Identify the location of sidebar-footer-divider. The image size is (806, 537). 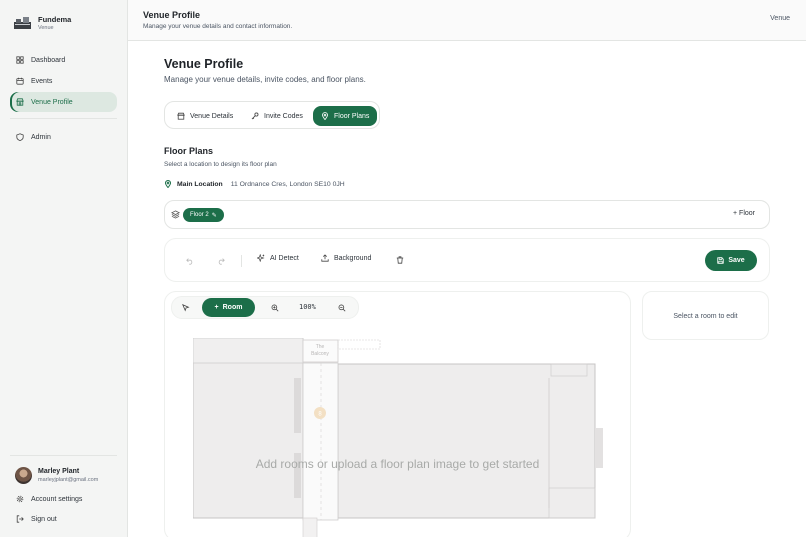
(63, 455).